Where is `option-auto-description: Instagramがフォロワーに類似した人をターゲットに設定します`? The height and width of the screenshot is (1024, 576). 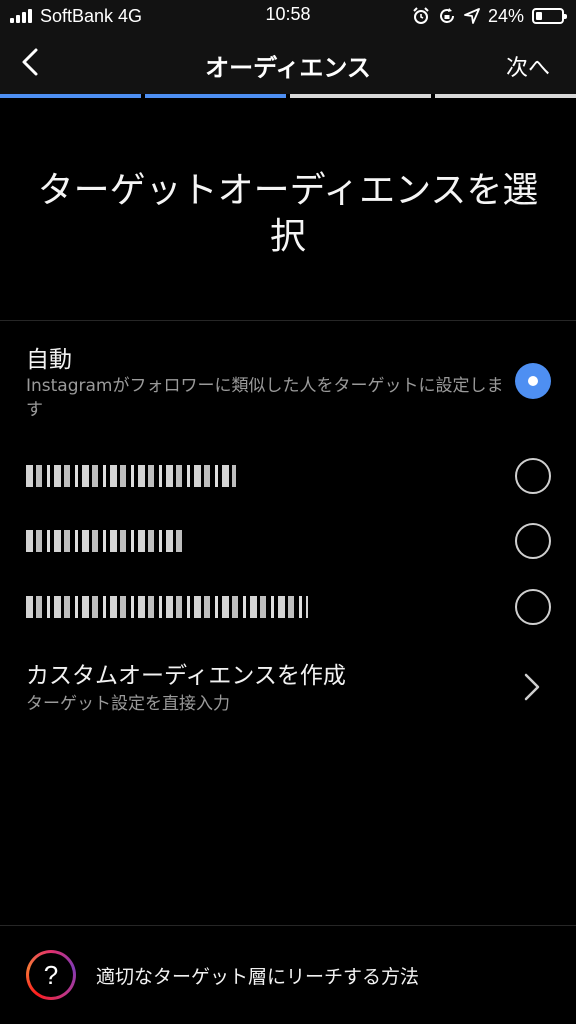 option-auto-description: Instagramがフォロワーに類似した人をターゲットに設定します is located at coordinates (265, 398).